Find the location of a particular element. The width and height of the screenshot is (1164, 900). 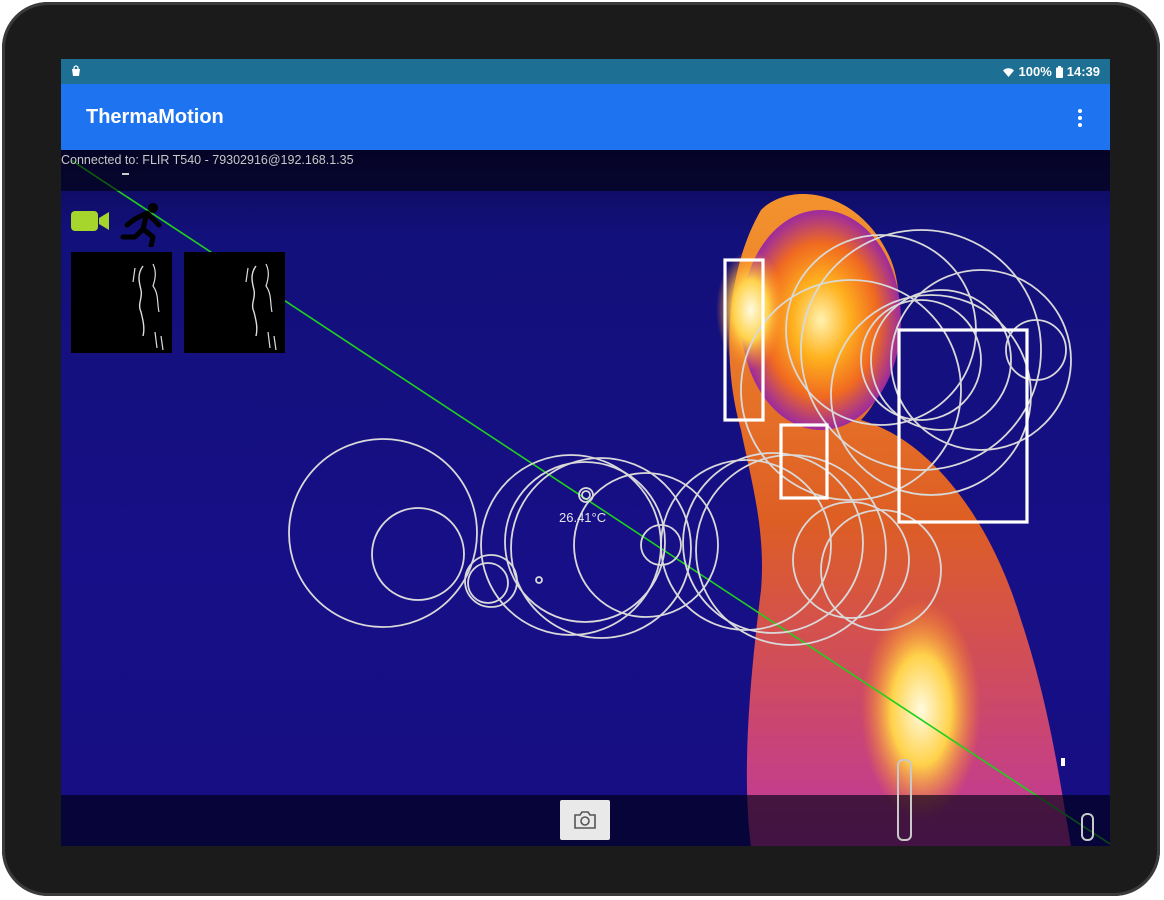

snapshot-button is located at coordinates (585, 820).